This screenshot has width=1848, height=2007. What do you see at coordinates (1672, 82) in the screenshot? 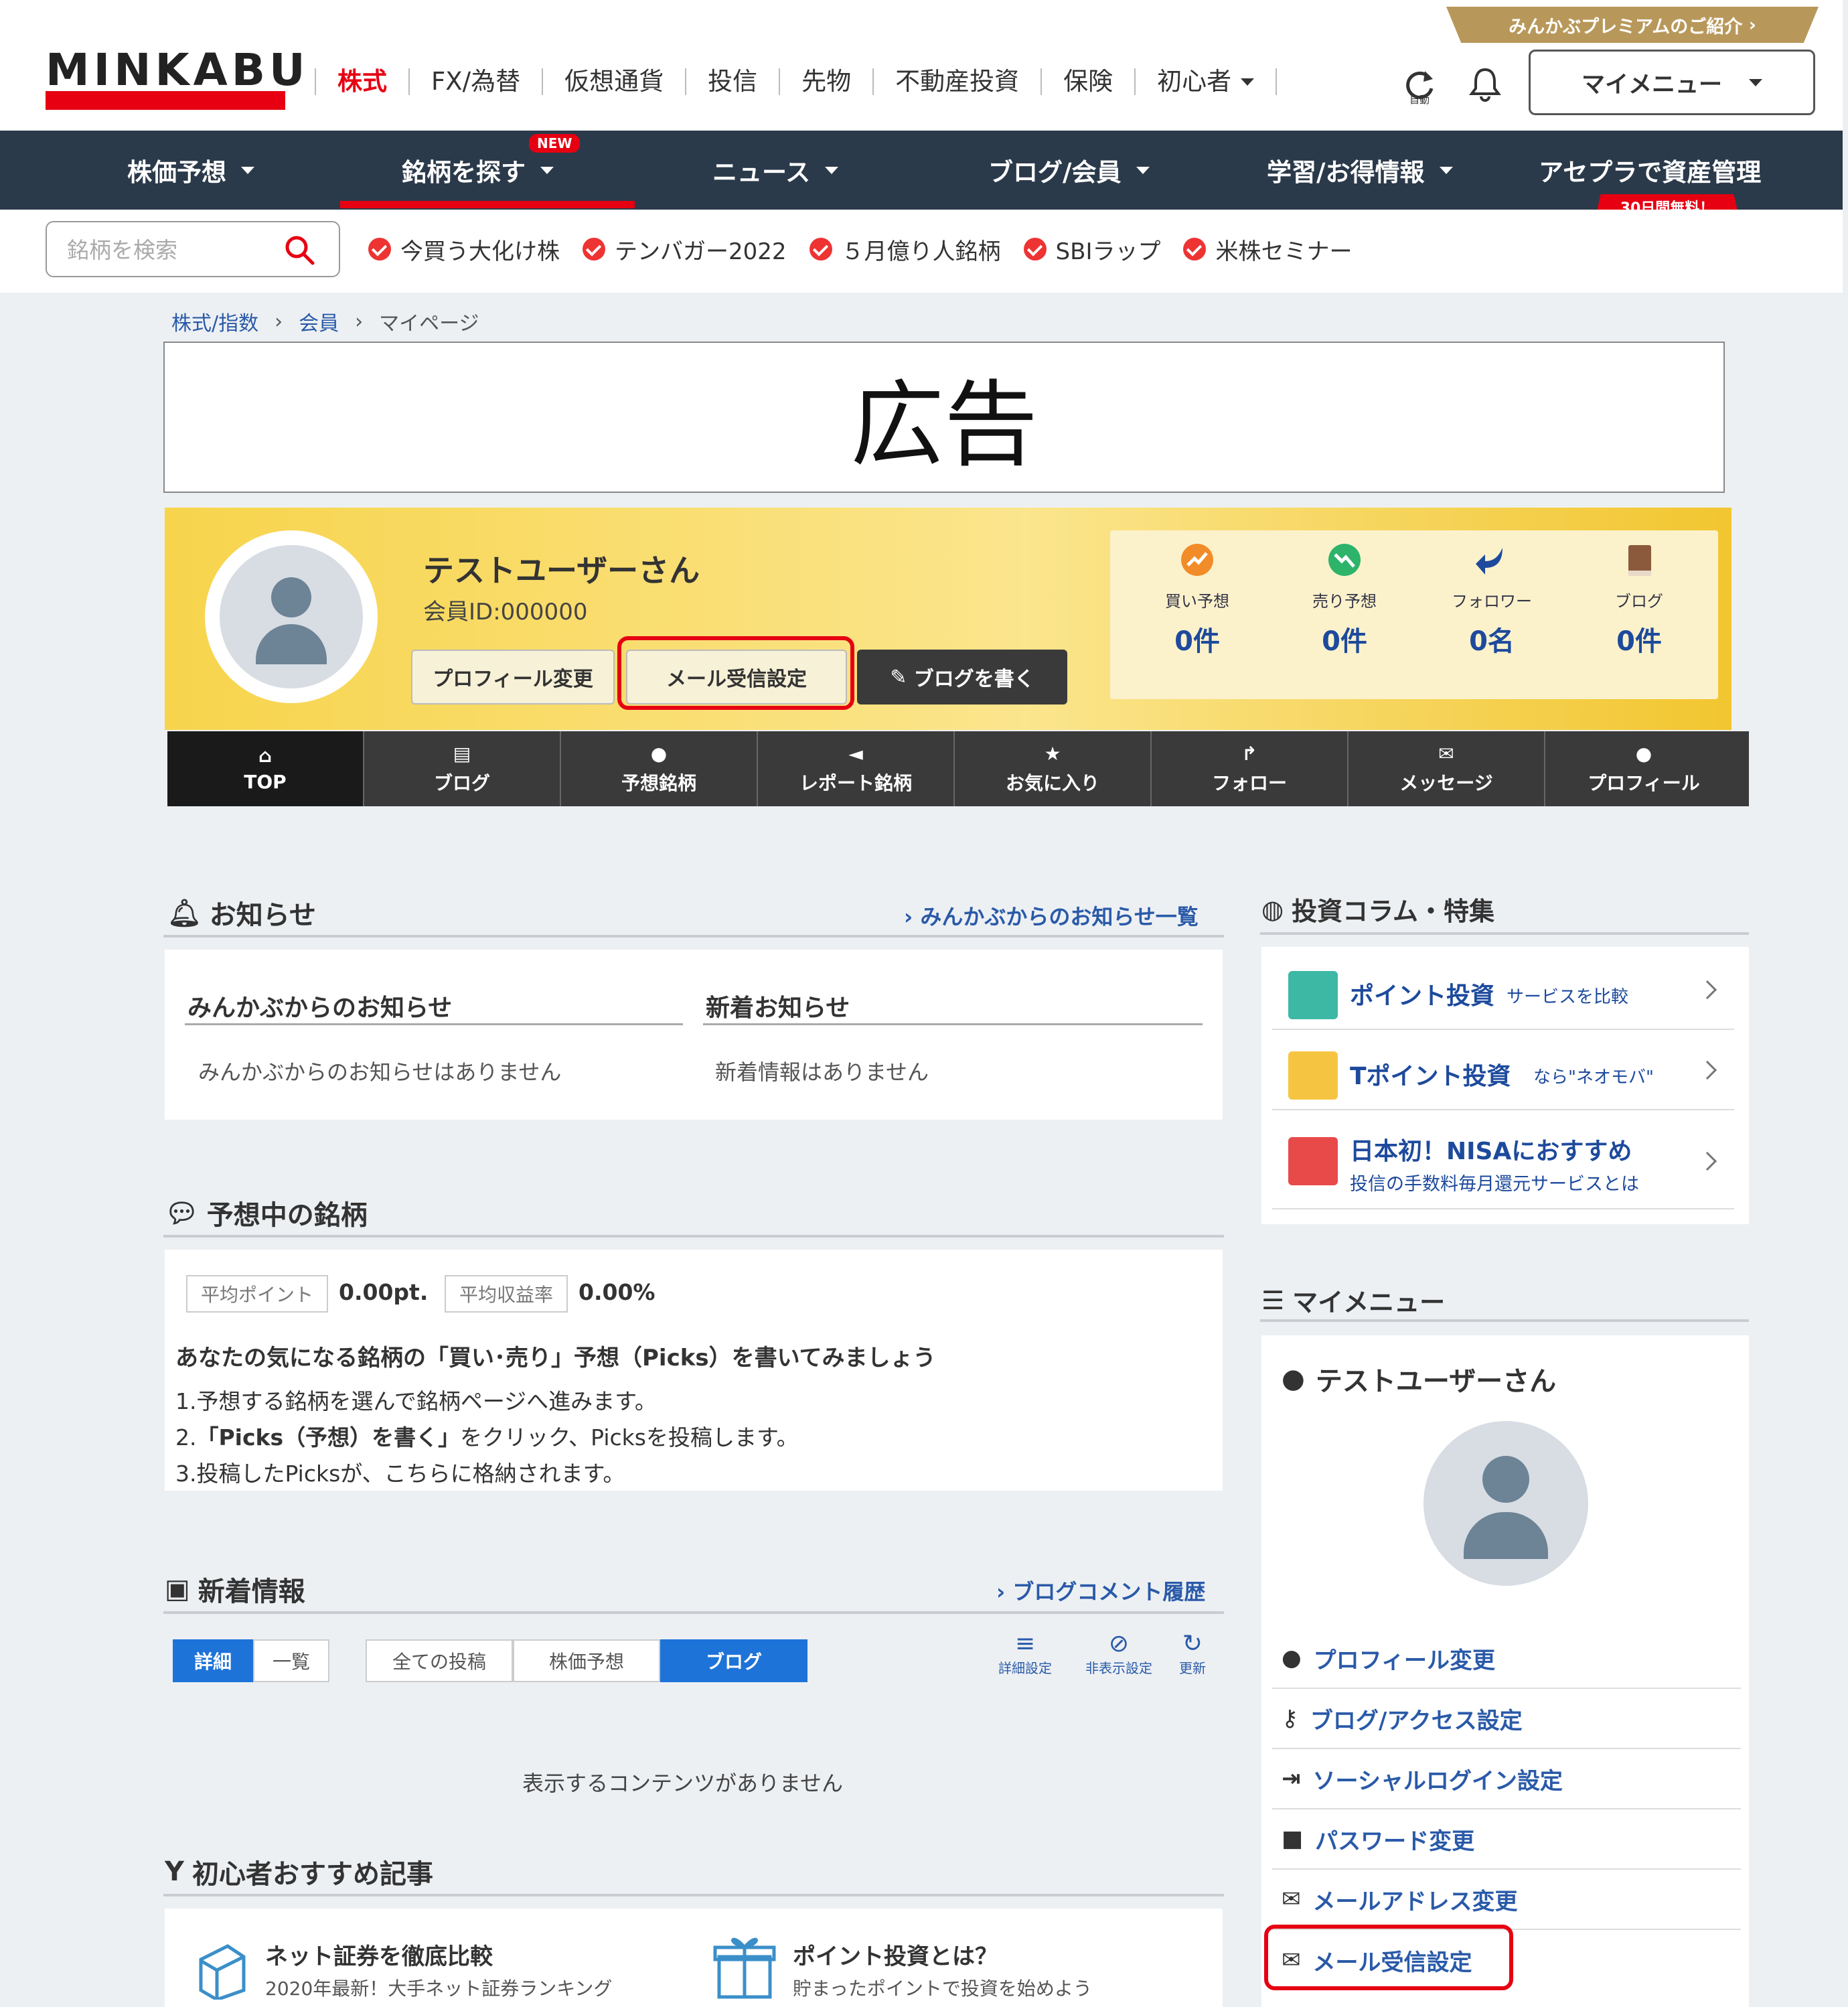
I see `mymenu-button: マイメニュー` at bounding box center [1672, 82].